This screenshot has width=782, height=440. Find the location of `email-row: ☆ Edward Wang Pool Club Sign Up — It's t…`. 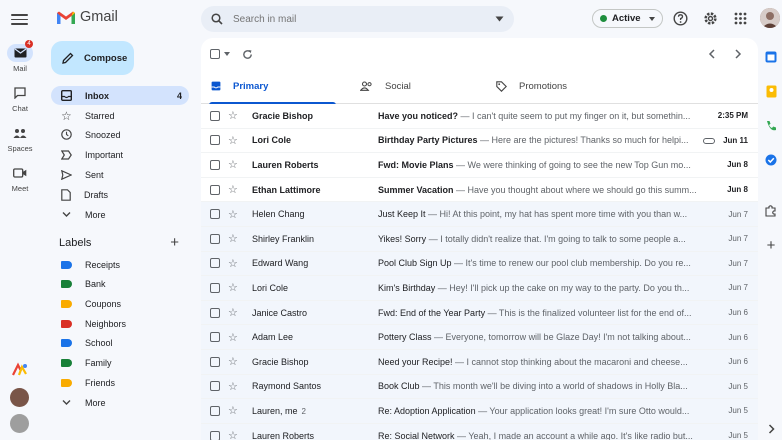

email-row: ☆ Edward Wang Pool Club Sign Up — It's t… is located at coordinates (479, 264).